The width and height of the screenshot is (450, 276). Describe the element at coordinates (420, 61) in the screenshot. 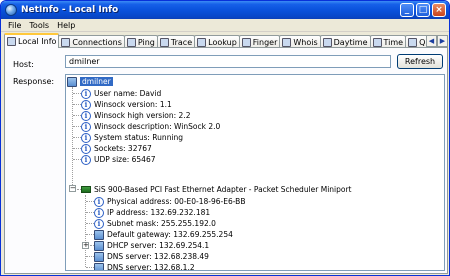

I see `refresh-button: Refresh` at that location.